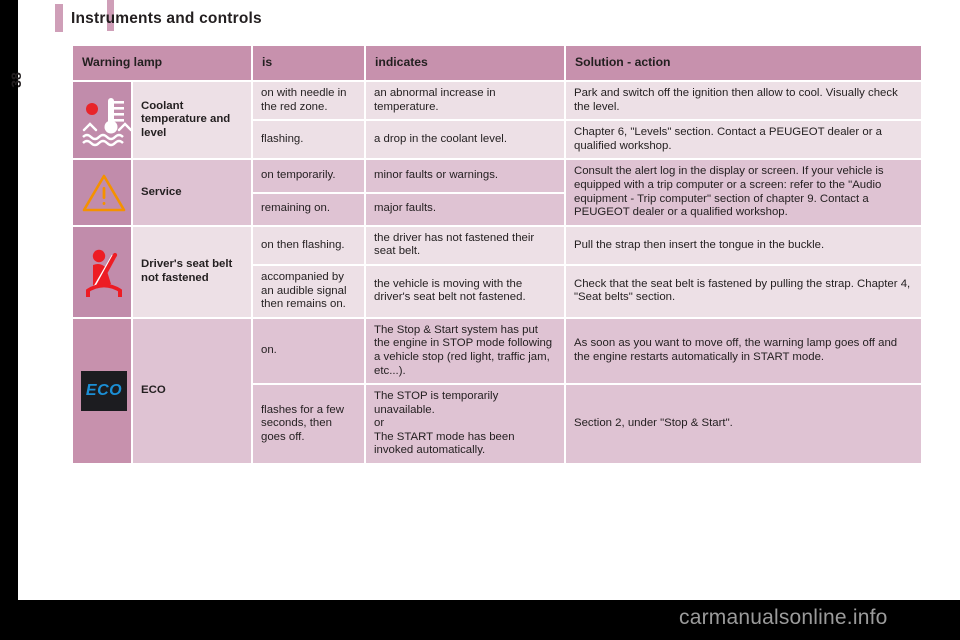 The height and width of the screenshot is (640, 960). Describe the element at coordinates (193, 392) in the screenshot. I see `lamp-name: ECO` at that location.